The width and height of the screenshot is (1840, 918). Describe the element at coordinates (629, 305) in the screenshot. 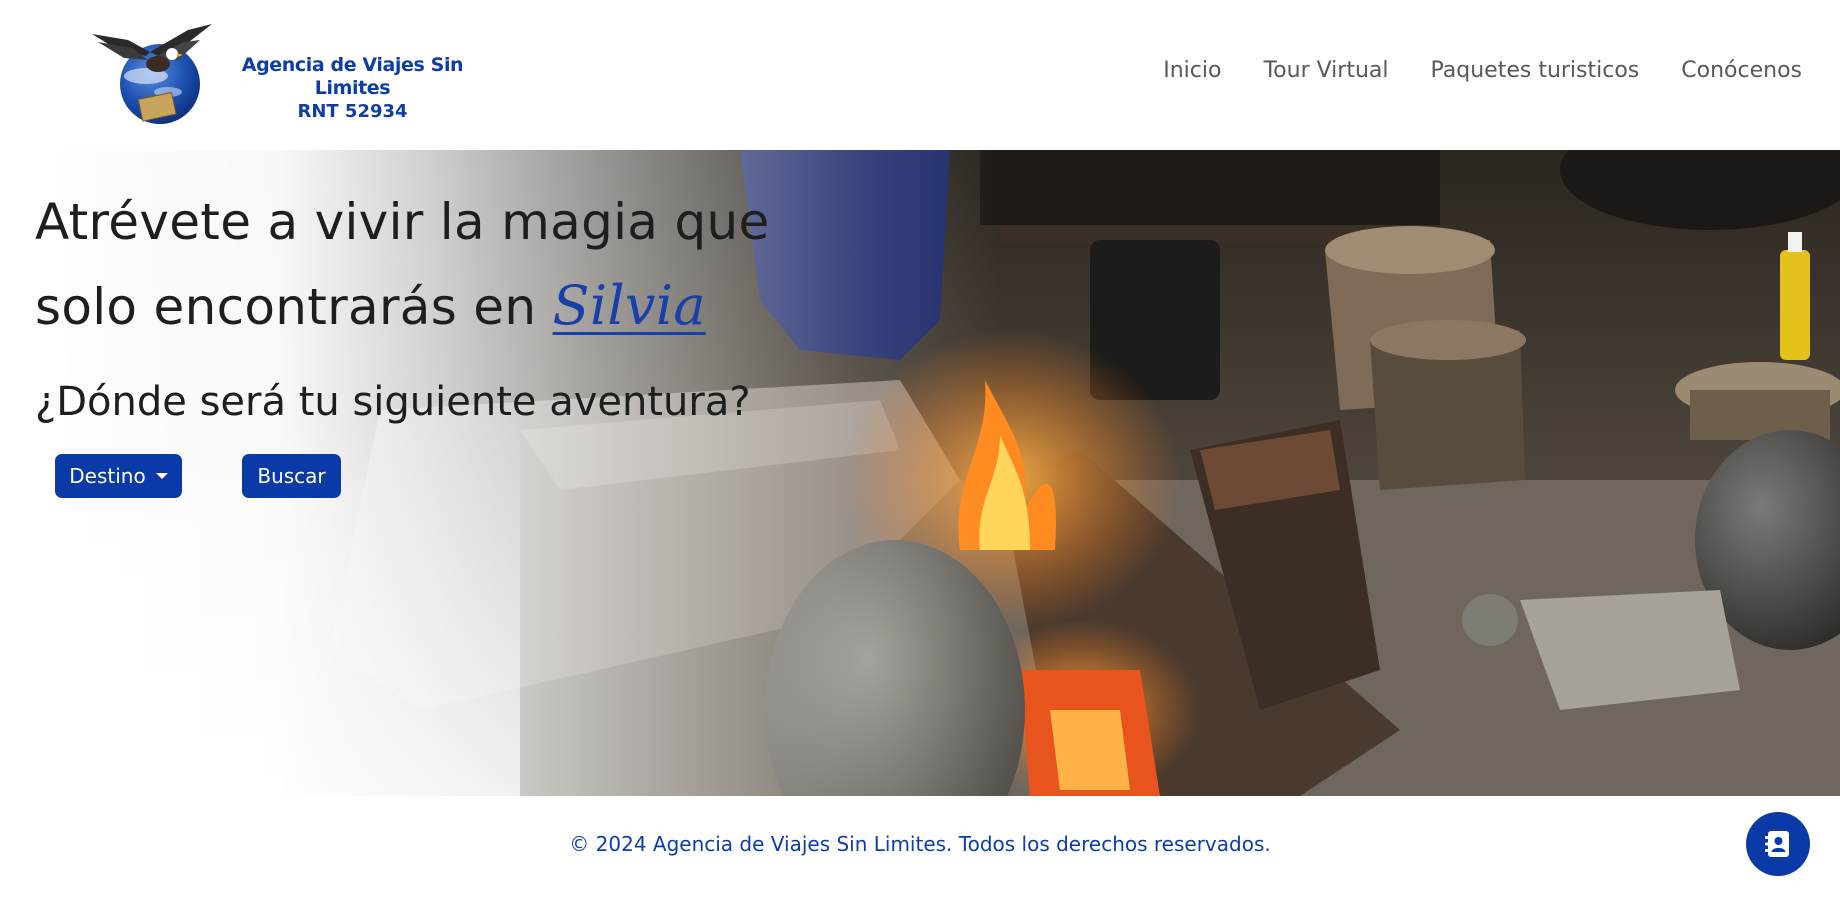

I see `hero-town-name: Silvia` at that location.